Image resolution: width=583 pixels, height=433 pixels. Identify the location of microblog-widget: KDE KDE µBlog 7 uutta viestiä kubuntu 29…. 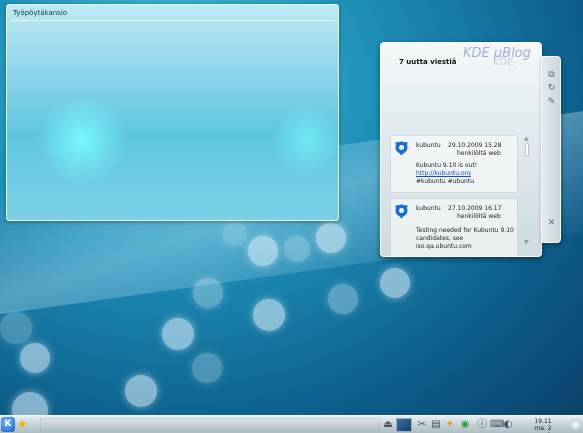
(461, 149).